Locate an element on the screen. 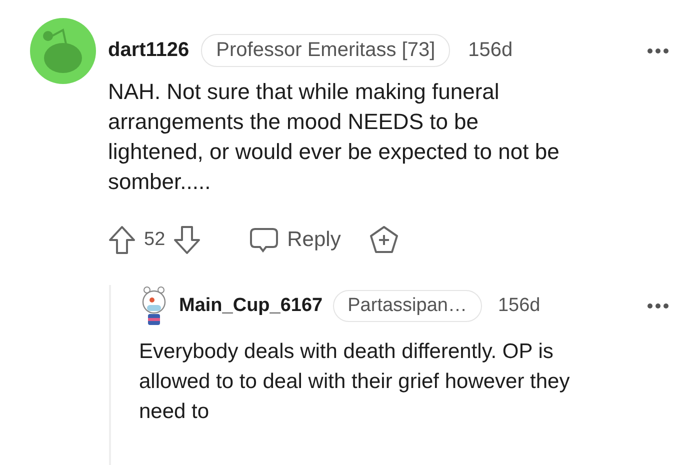 This screenshot has width=700, height=465. upvote-icon is located at coordinates (122, 240).